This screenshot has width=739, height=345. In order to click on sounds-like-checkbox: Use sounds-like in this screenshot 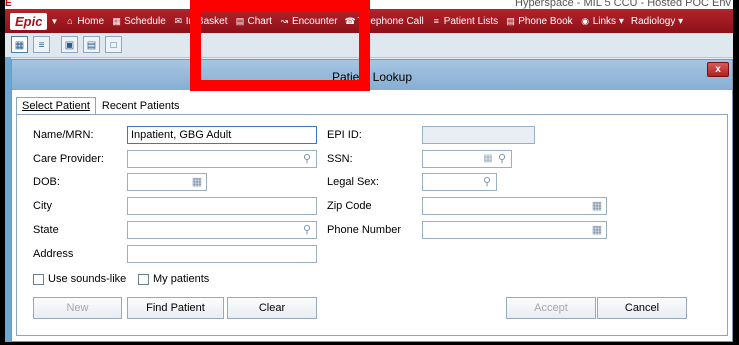, I will do `click(79, 279)`.